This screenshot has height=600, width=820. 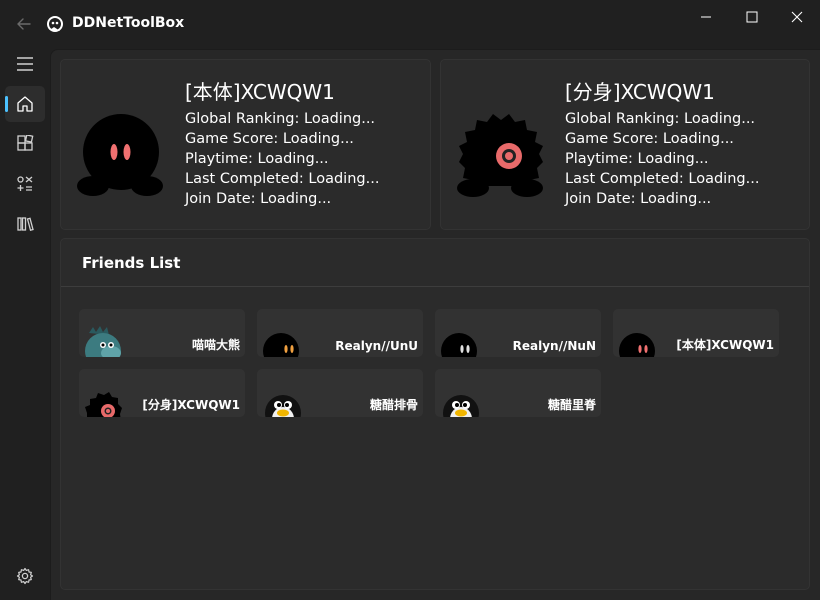 I want to click on tools-icon, so click(x=25, y=183).